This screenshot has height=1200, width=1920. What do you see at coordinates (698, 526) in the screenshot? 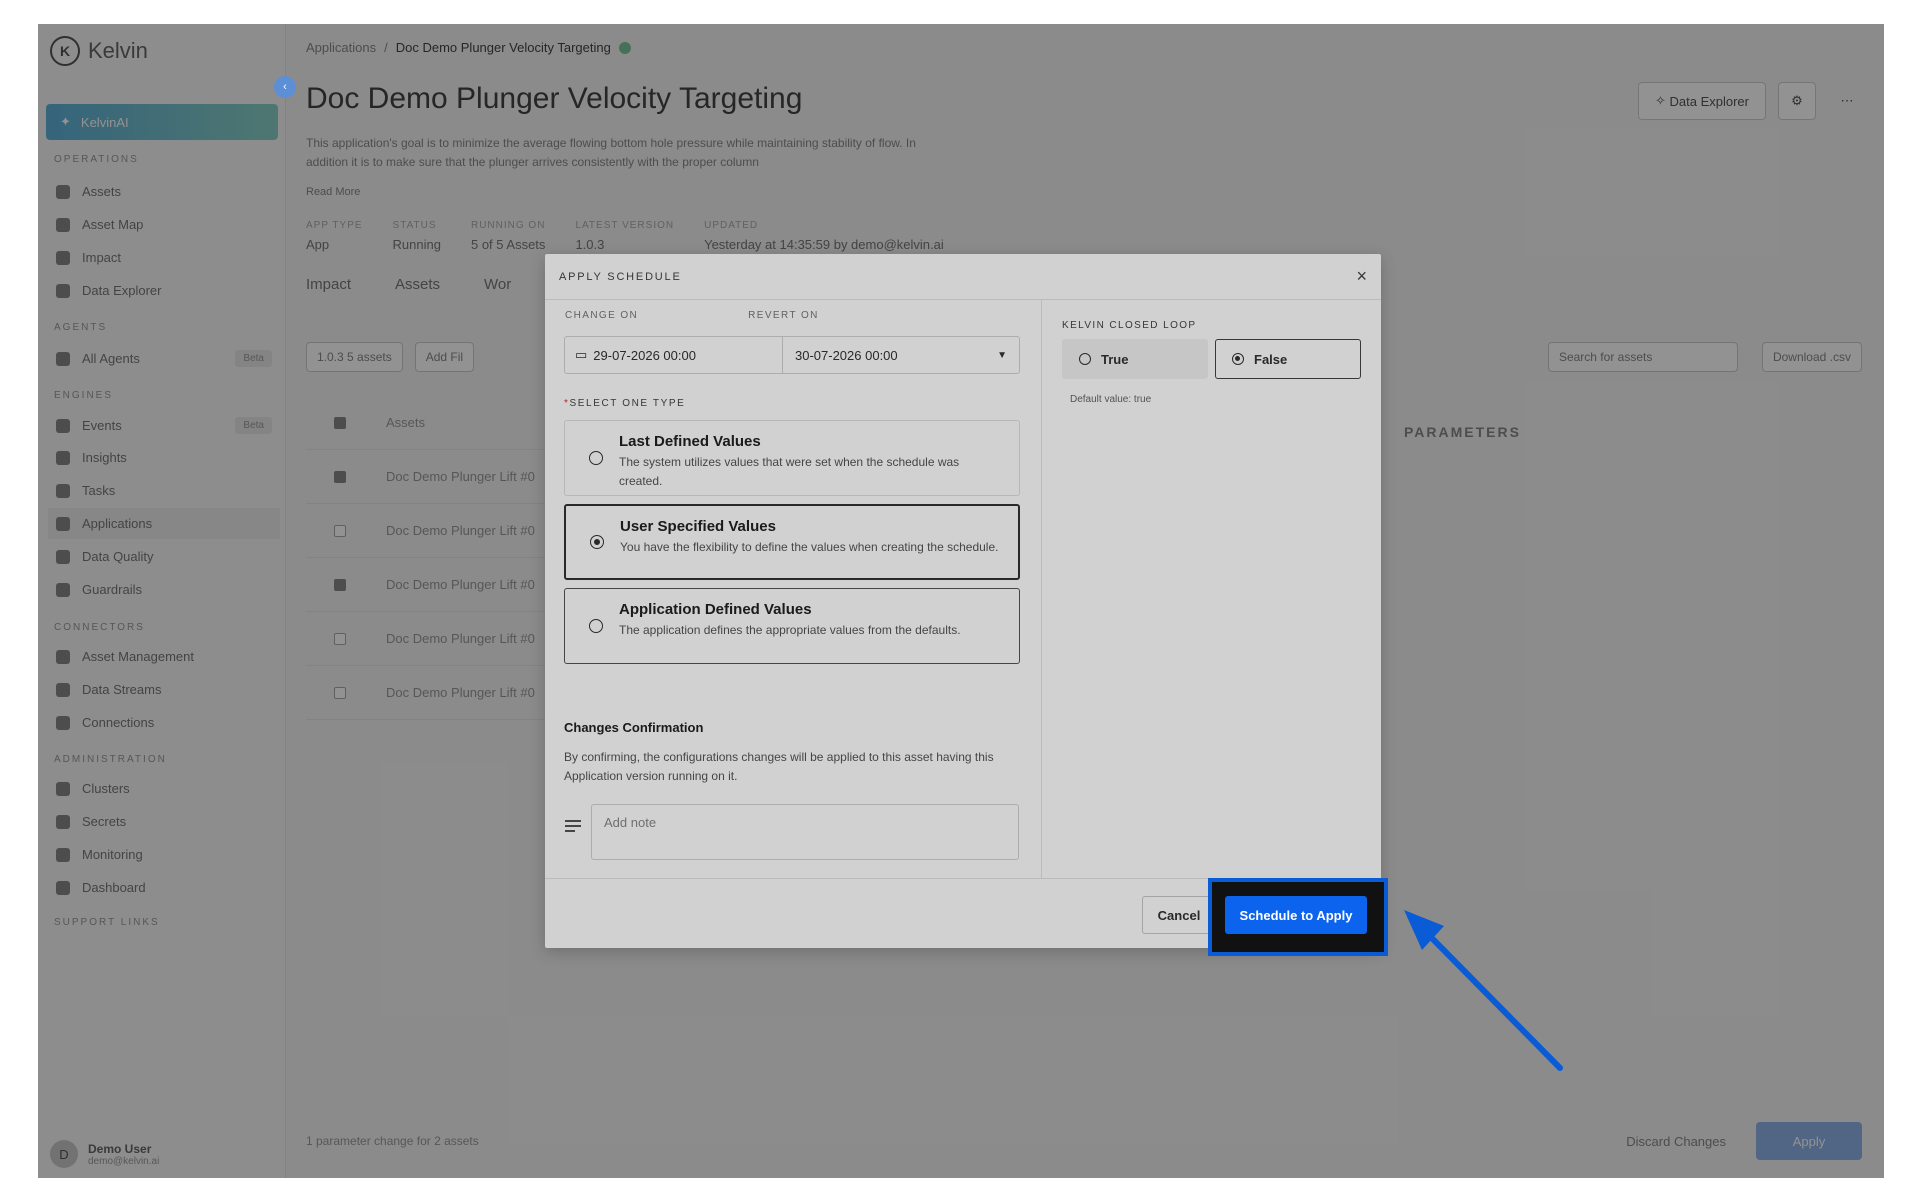
I see `option-title: User Specified Values` at bounding box center [698, 526].